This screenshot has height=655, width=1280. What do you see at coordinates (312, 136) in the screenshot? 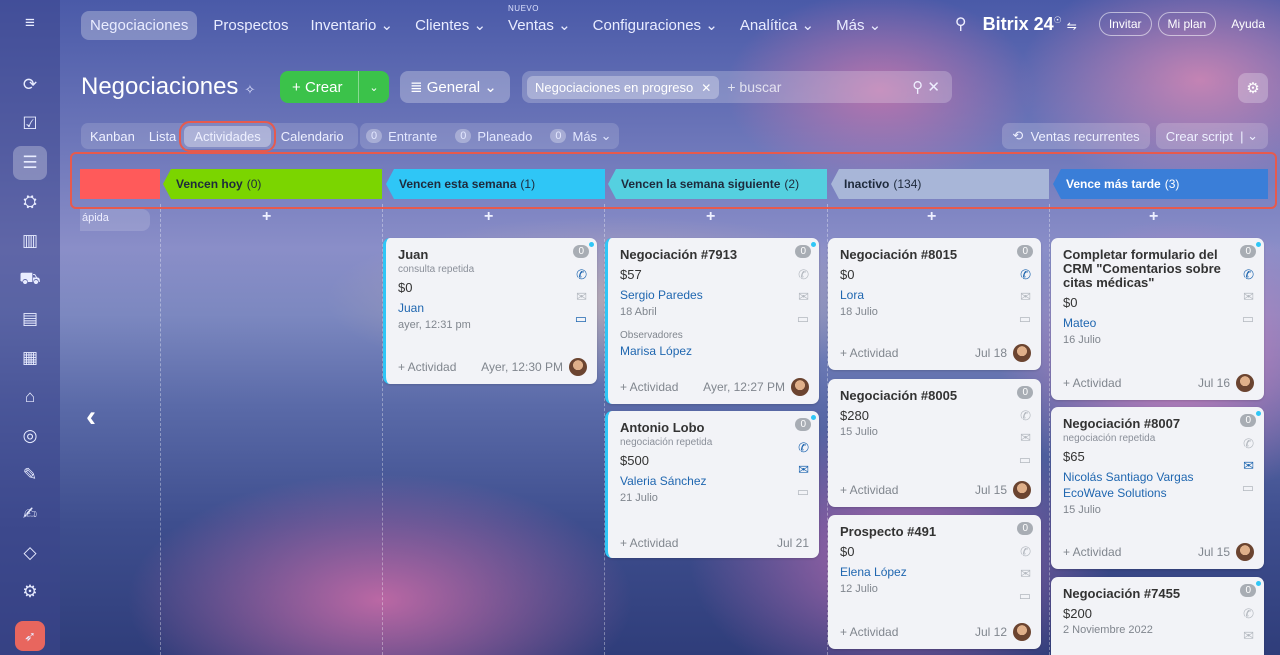
I see `tab-calendario: Calendario` at bounding box center [312, 136].